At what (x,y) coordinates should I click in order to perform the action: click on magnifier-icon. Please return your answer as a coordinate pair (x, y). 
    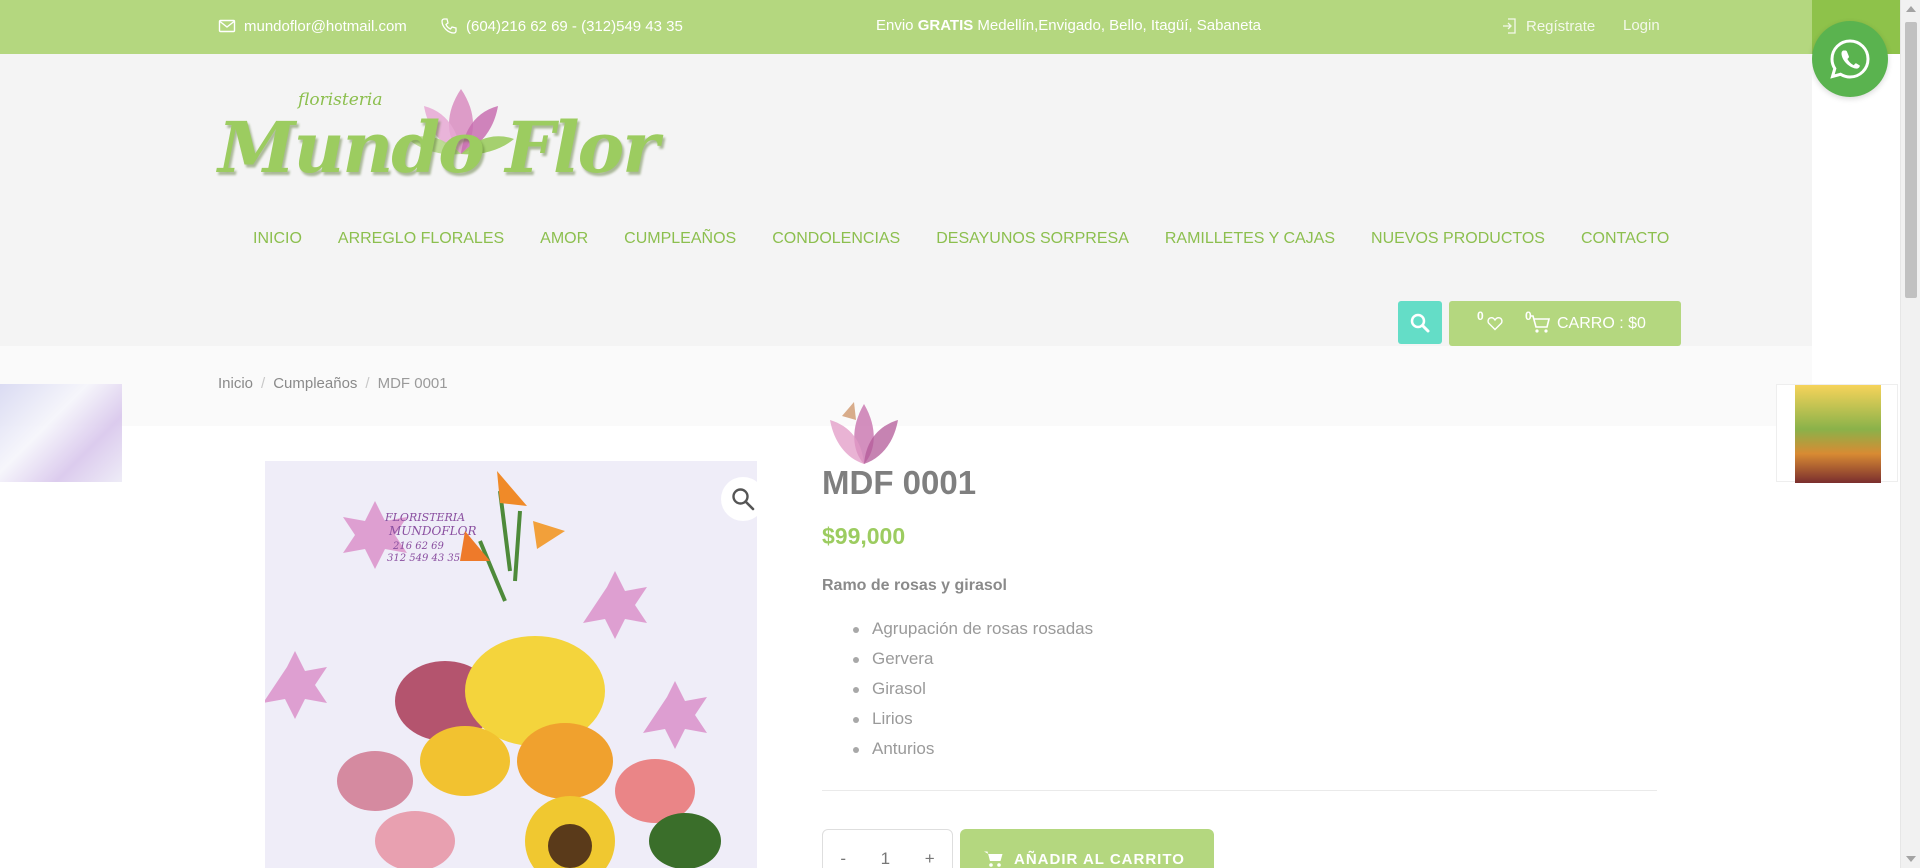
    Looking at the image, I should click on (743, 499).